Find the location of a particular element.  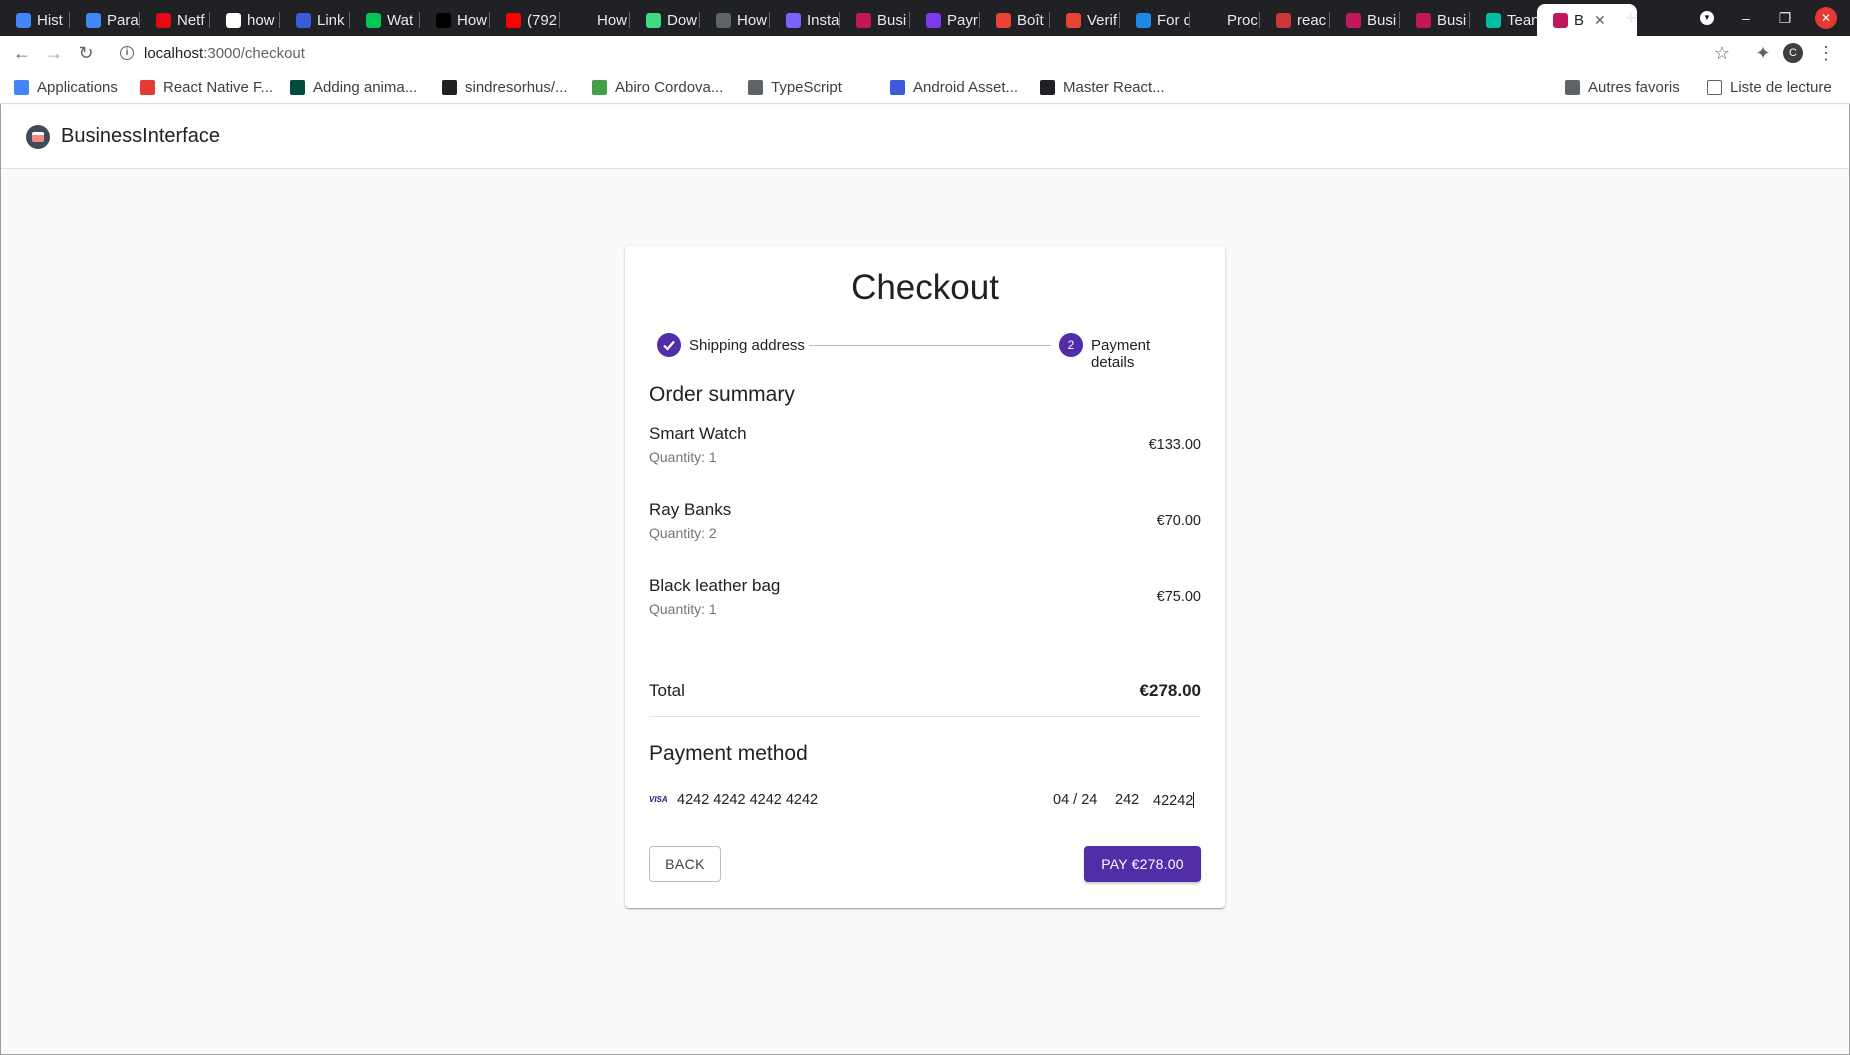

minimize-icon: – is located at coordinates (1746, 18).